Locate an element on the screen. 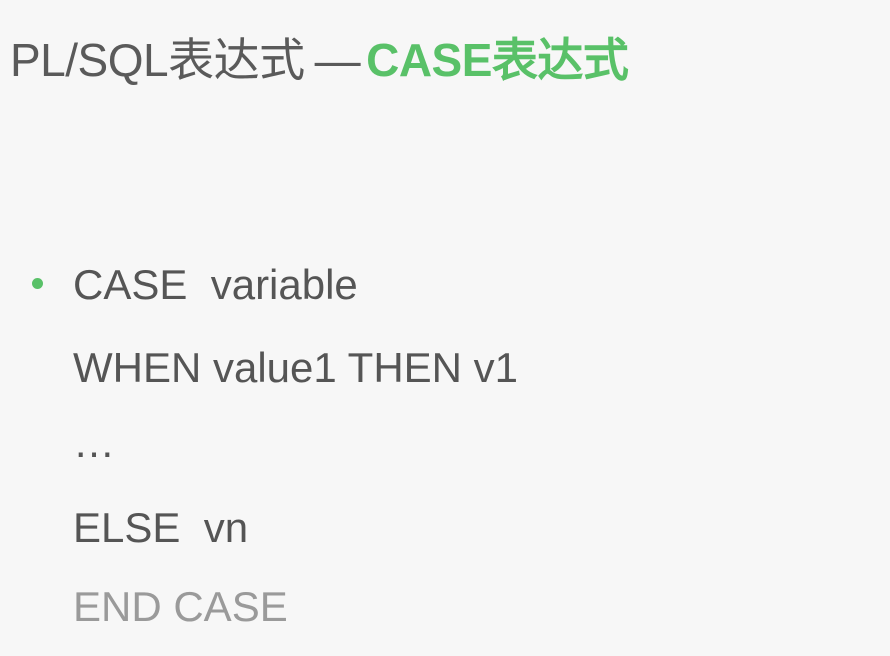 This screenshot has width=890, height=656. code-line-case: CASE variable is located at coordinates (215, 284).